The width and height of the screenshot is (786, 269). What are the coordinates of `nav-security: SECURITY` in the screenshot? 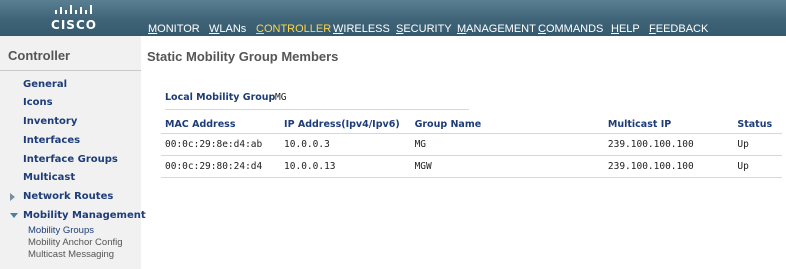 It's located at (424, 29).